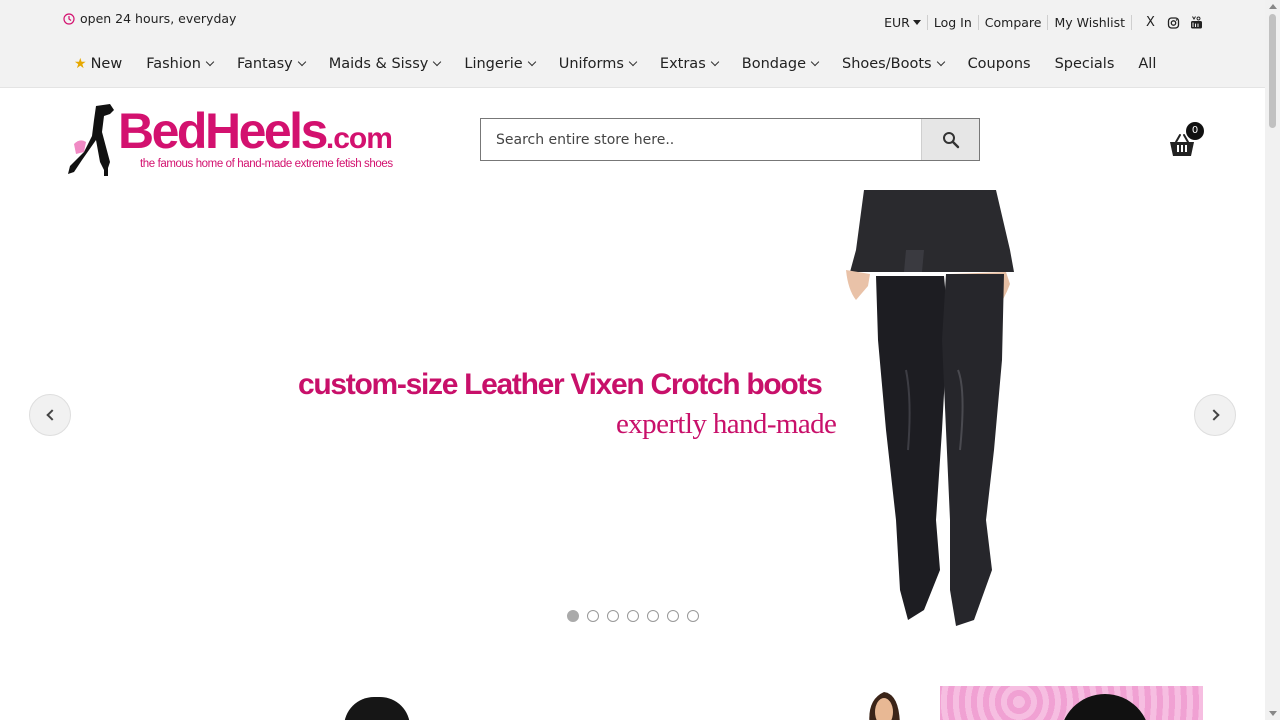  What do you see at coordinates (173, 64) in the screenshot?
I see `nav-item-label: Fashion` at bounding box center [173, 64].